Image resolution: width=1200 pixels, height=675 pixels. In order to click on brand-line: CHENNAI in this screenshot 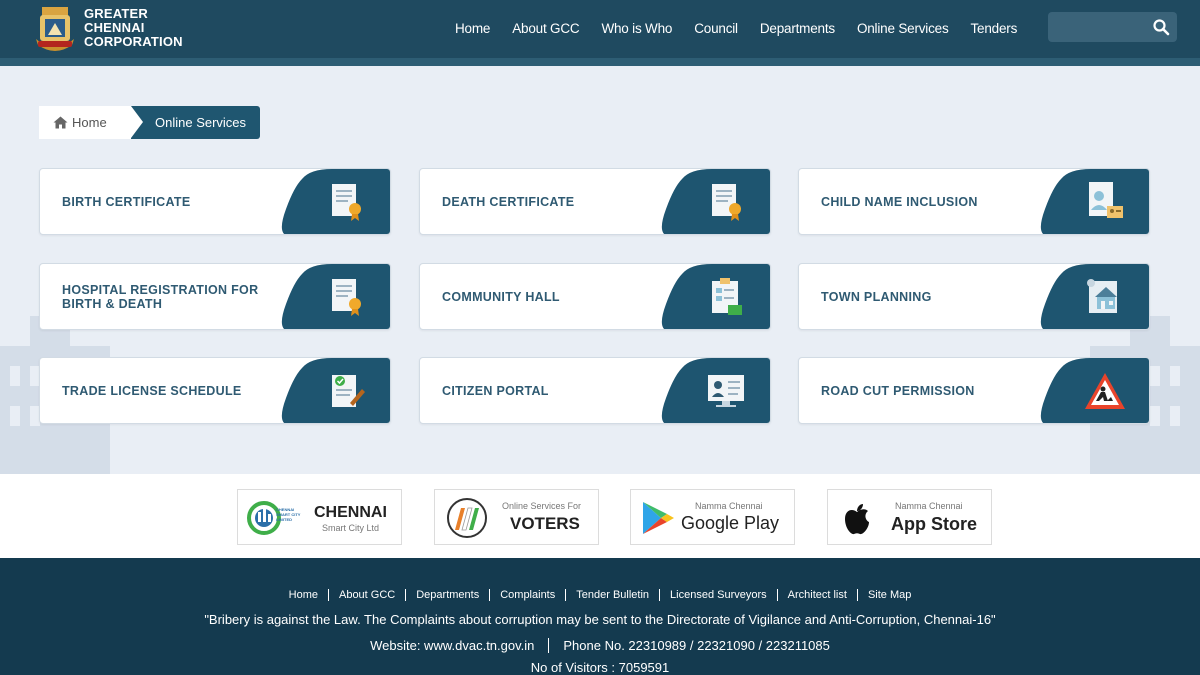, I will do `click(114, 27)`.